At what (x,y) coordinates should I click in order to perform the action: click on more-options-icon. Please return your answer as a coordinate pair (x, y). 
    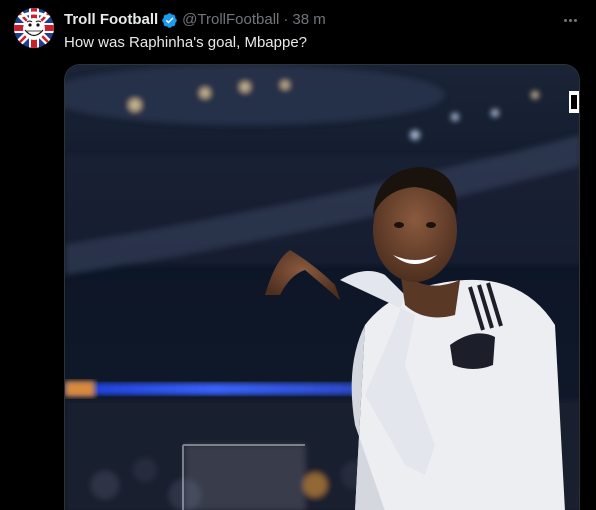
    Looking at the image, I should click on (570, 20).